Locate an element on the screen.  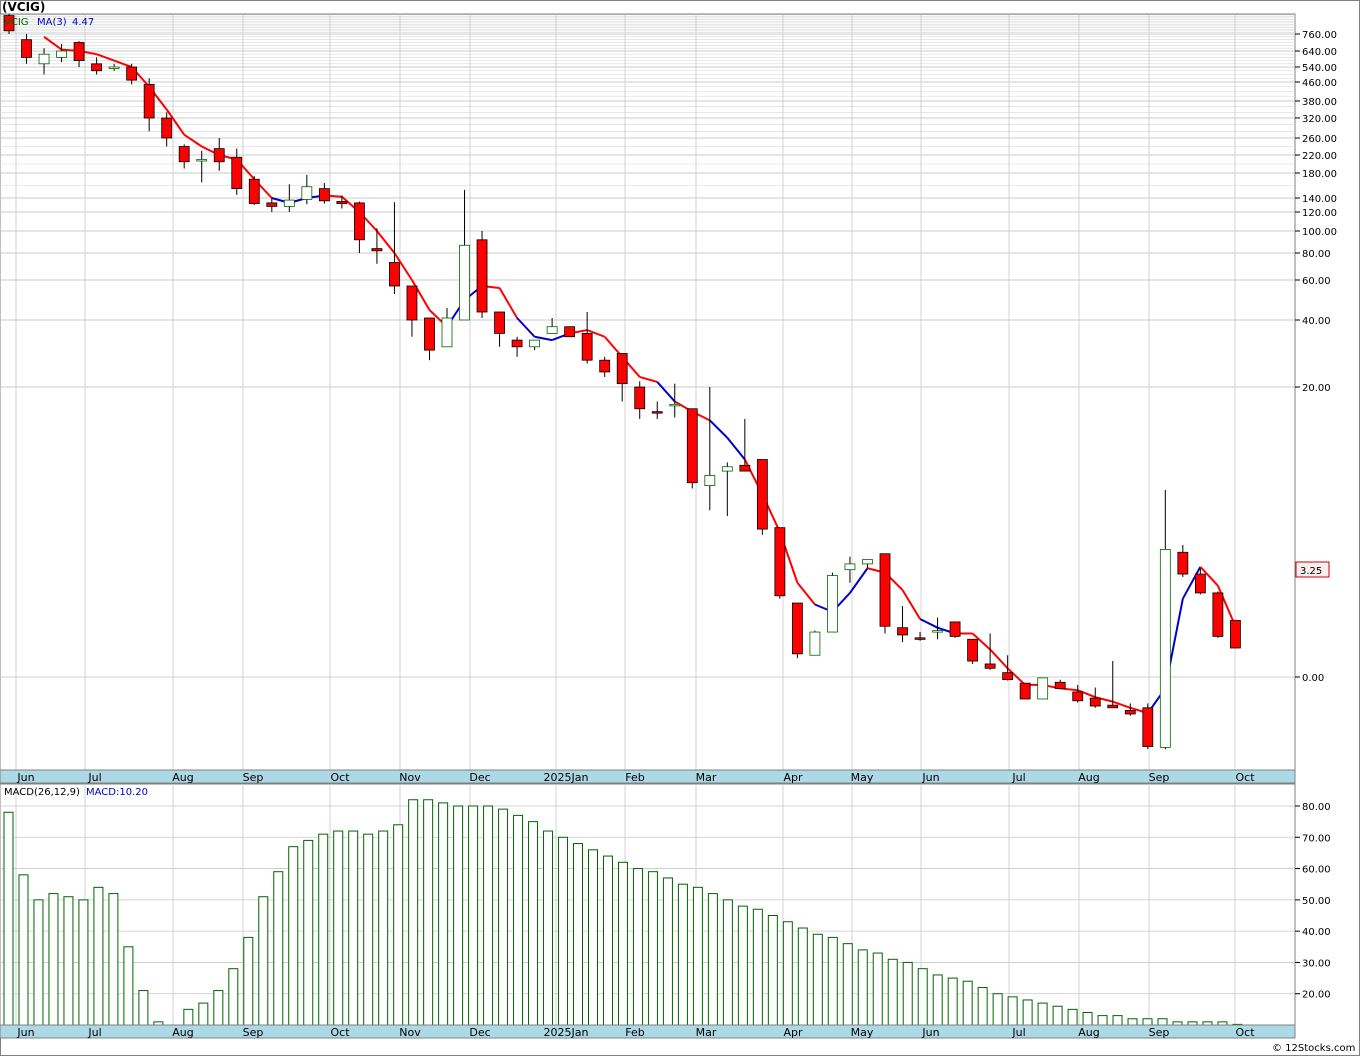
y-tick-label: 760.00 is located at coordinates (1319, 35).